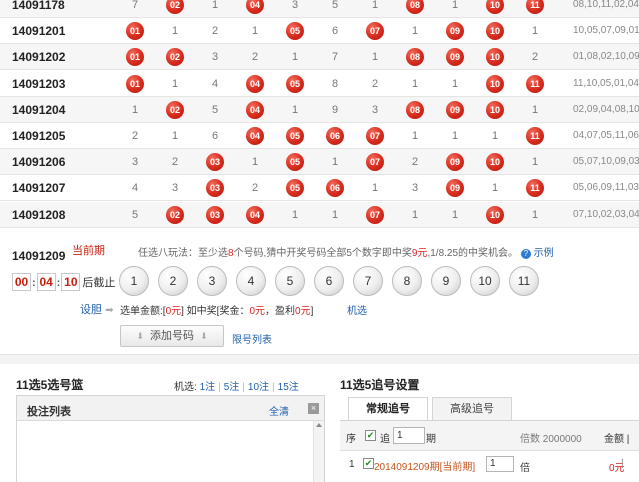 This screenshot has width=639, height=482. I want to click on draw-result: 08,10,11,02,04, so click(606, 5).